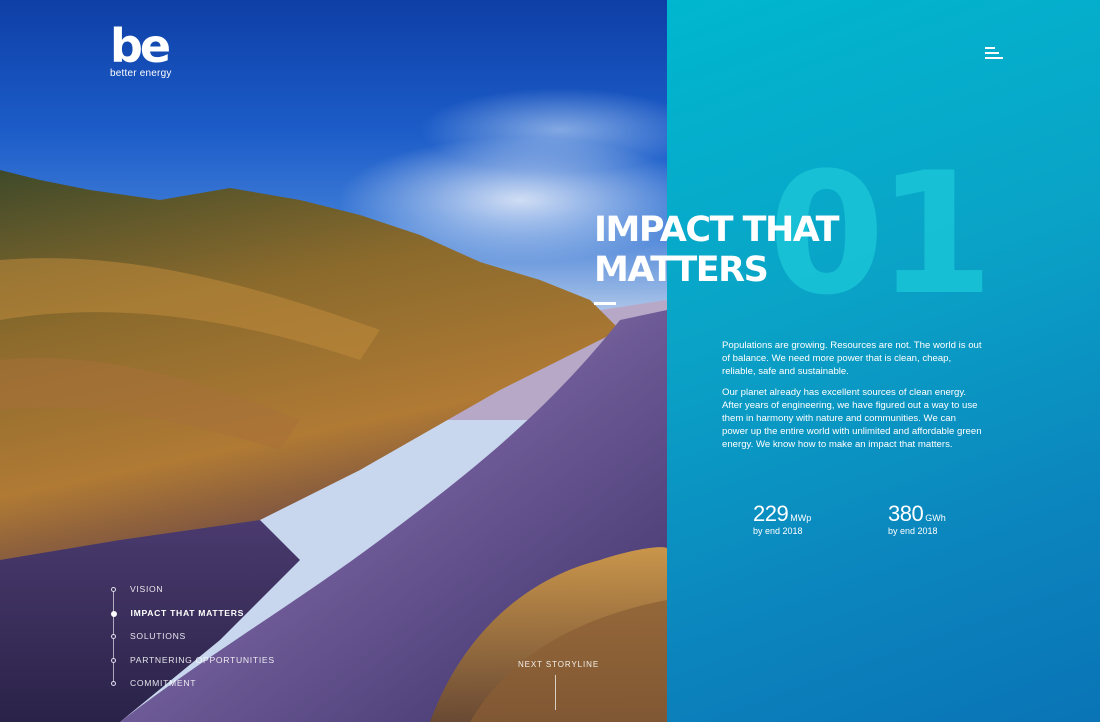  I want to click on logo-mark: be, so click(140, 46).